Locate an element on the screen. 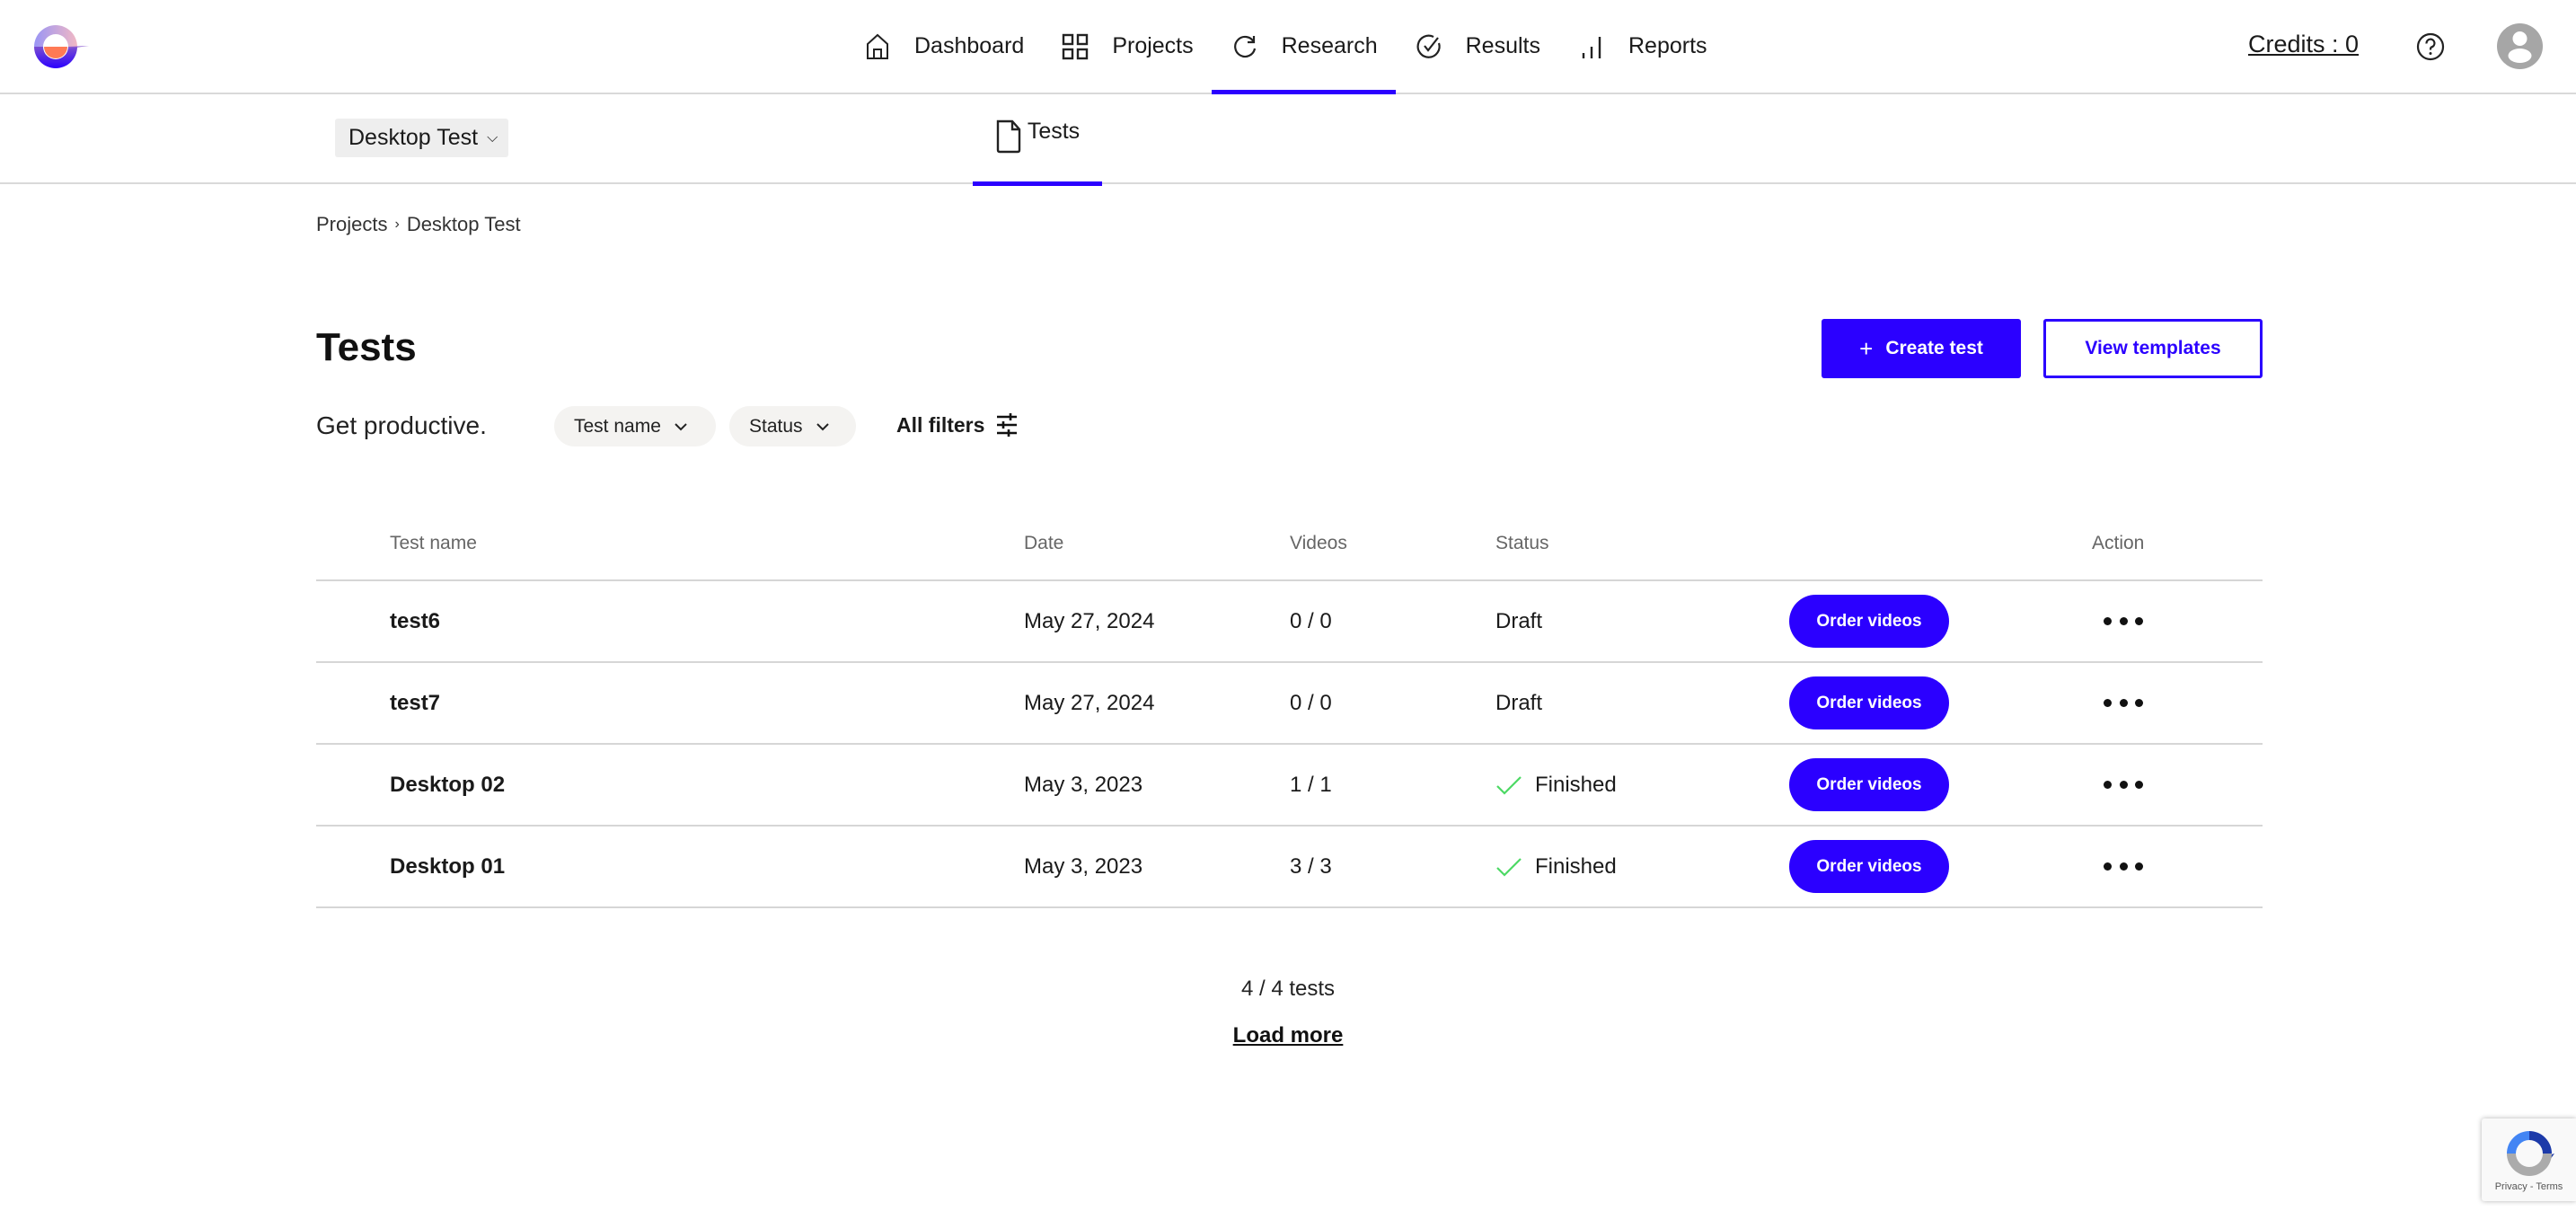  create-test-label: Create test is located at coordinates (1934, 348).